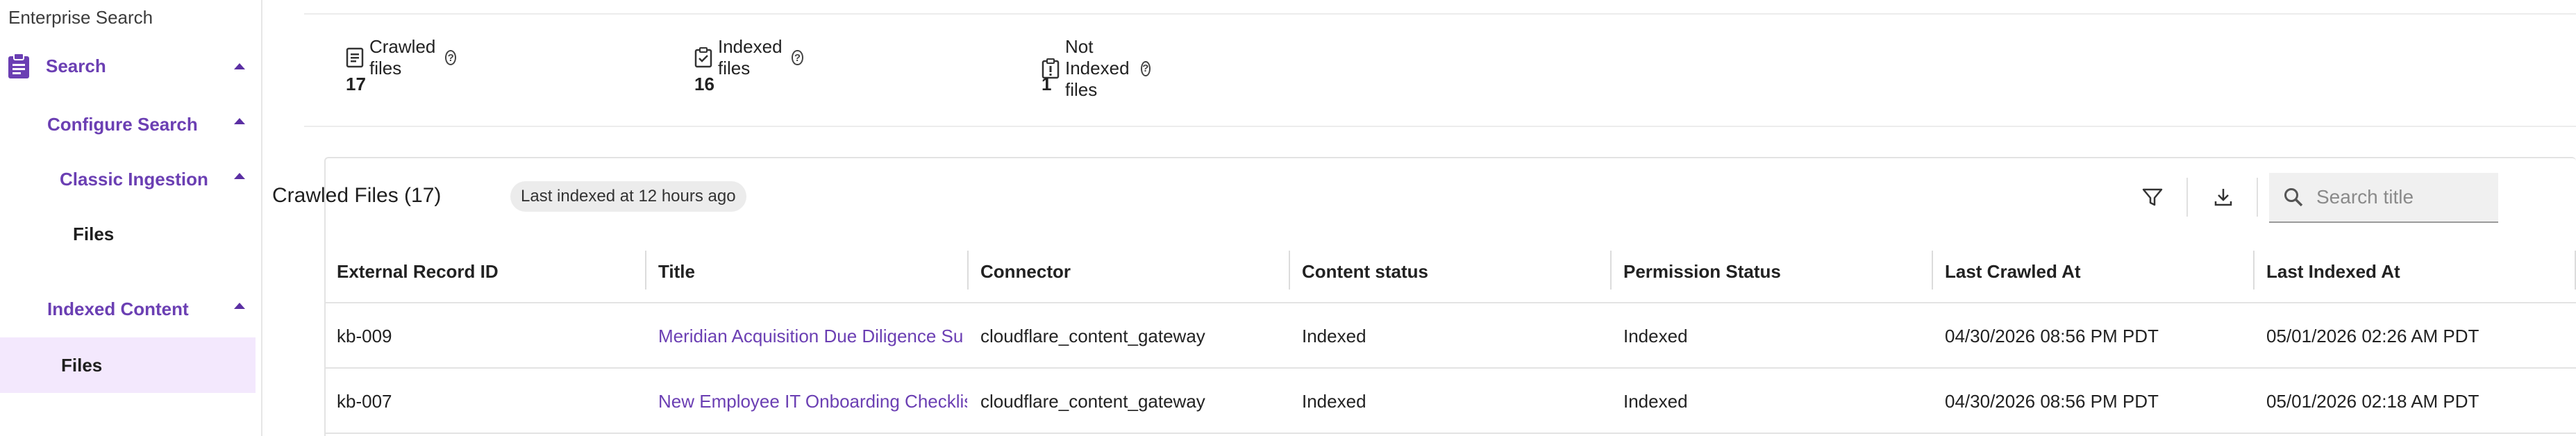  I want to click on sidebar-item-label: Configure Search, so click(122, 124).